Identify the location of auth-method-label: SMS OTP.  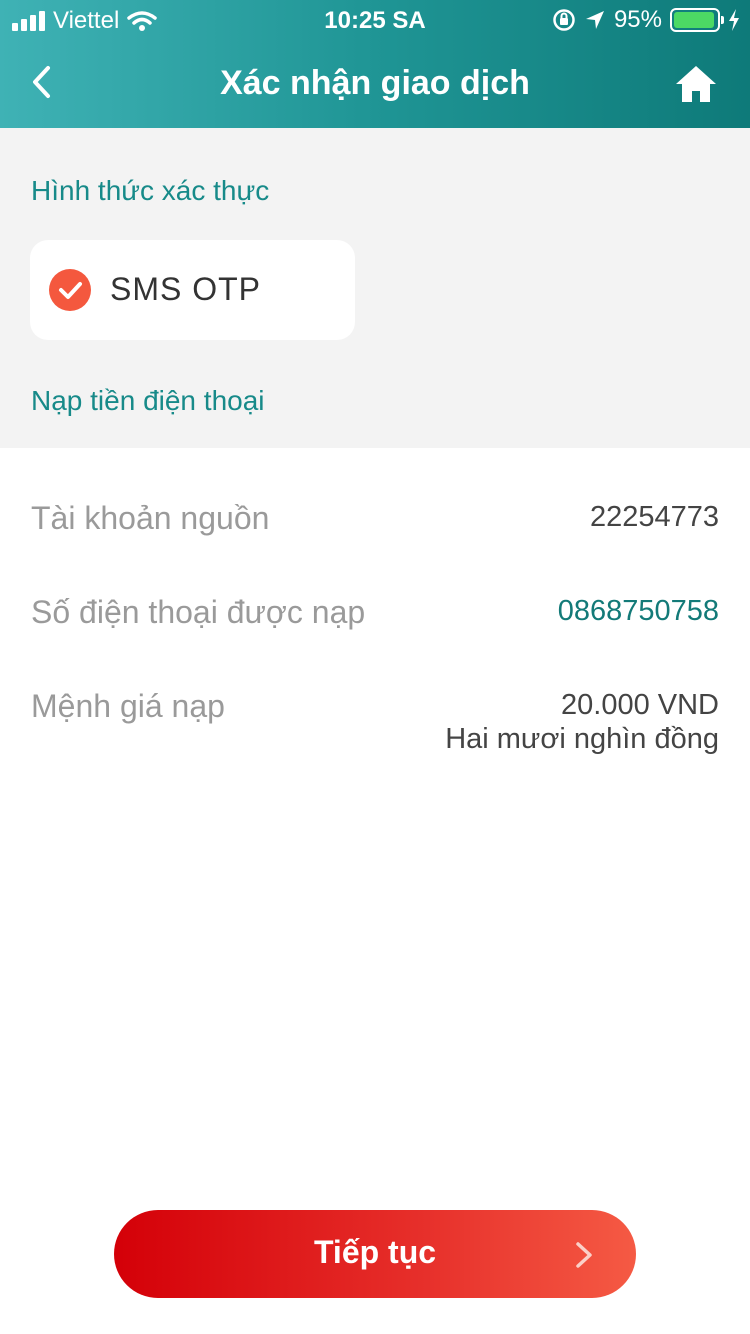
(186, 289).